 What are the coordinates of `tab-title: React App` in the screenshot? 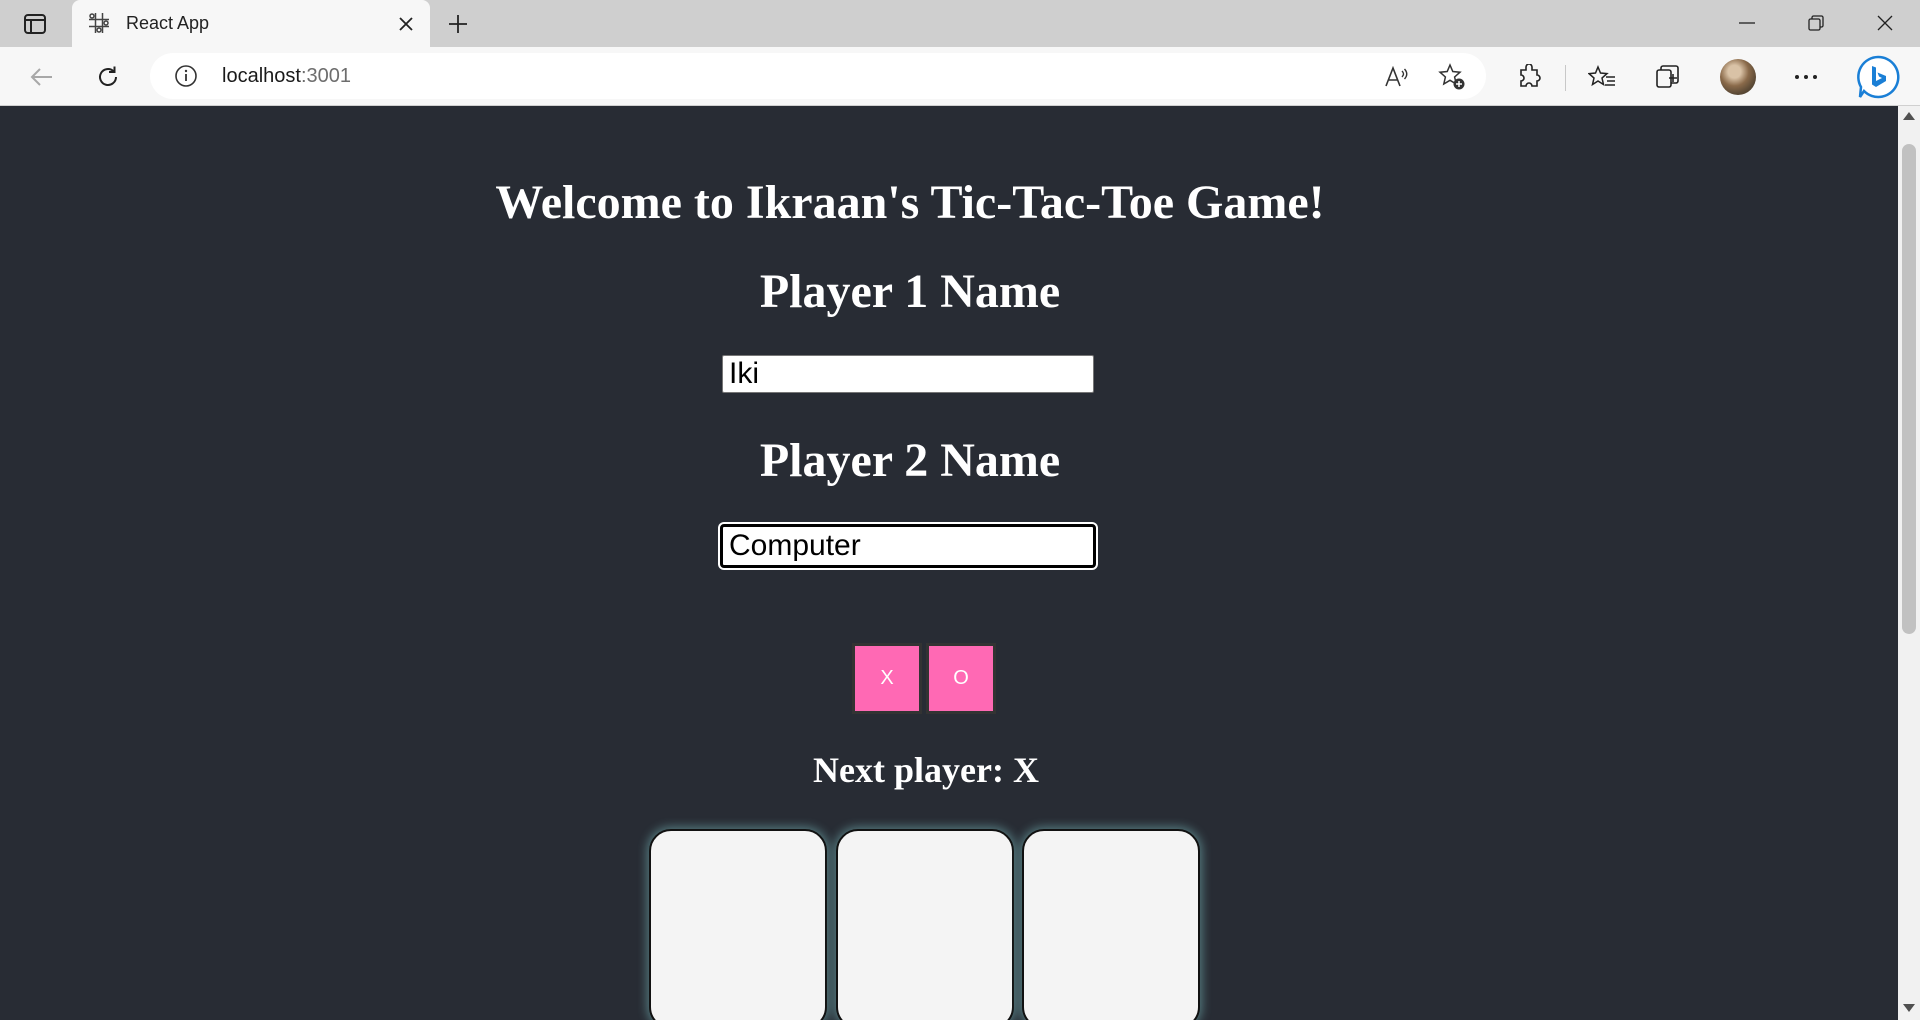 It's located at (168, 23).